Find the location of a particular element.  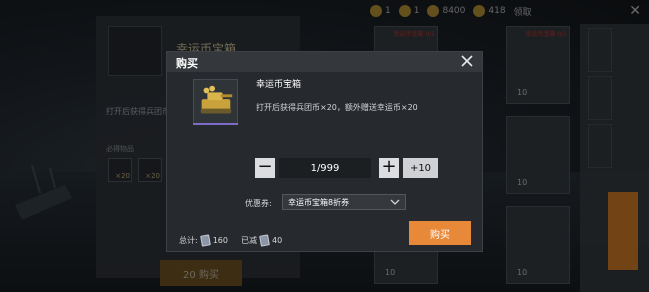

rarity-bar is located at coordinates (215, 124).